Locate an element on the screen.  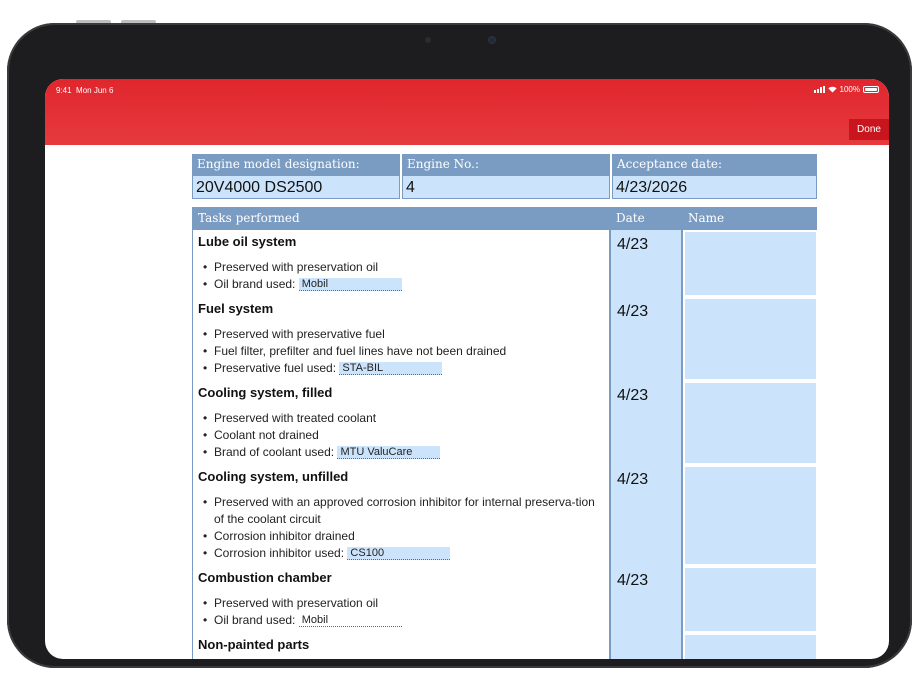
list-item: Corrosion inhibitor used: CS100 is located at coordinates (400, 553).